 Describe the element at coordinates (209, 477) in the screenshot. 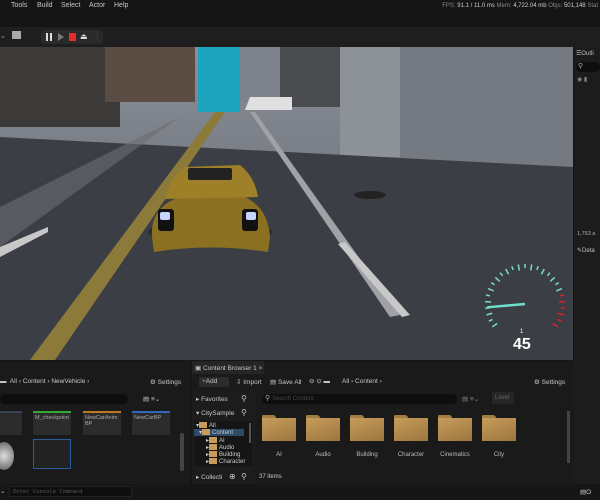

I see `collections-section: ▸ Collecti` at that location.